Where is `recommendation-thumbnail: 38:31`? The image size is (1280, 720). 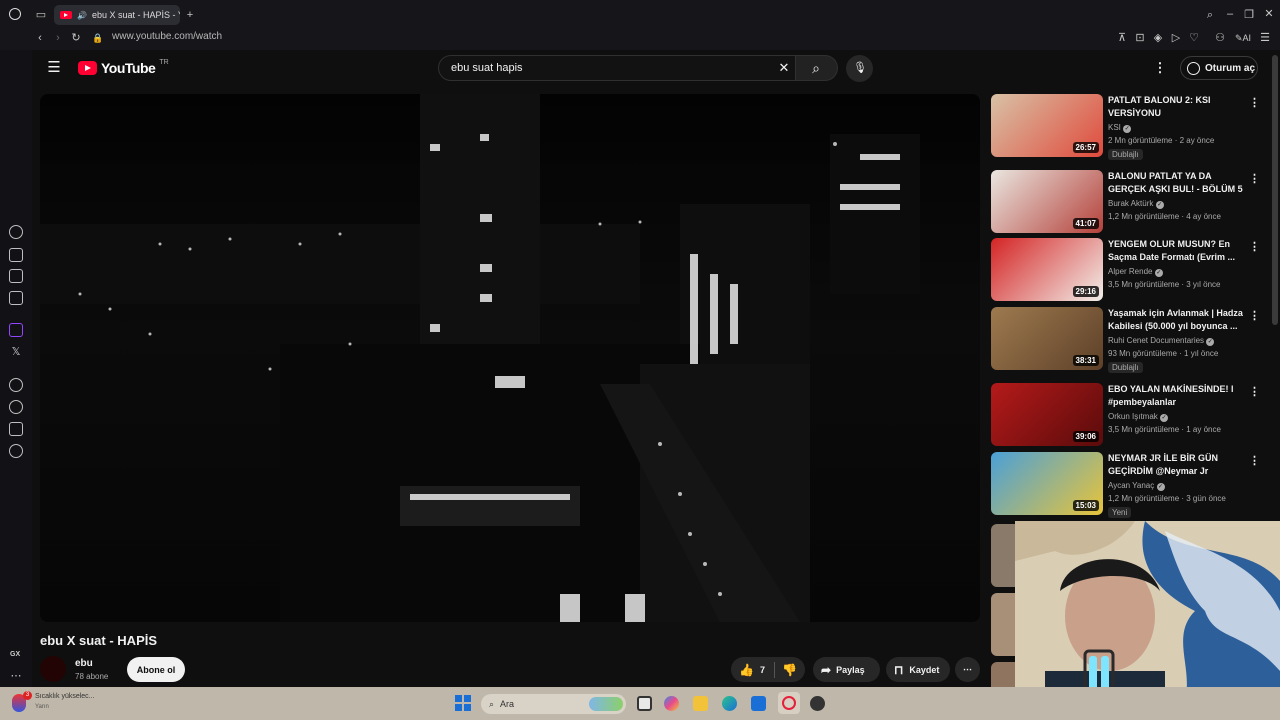
recommendation-thumbnail: 38:31 is located at coordinates (1047, 338).